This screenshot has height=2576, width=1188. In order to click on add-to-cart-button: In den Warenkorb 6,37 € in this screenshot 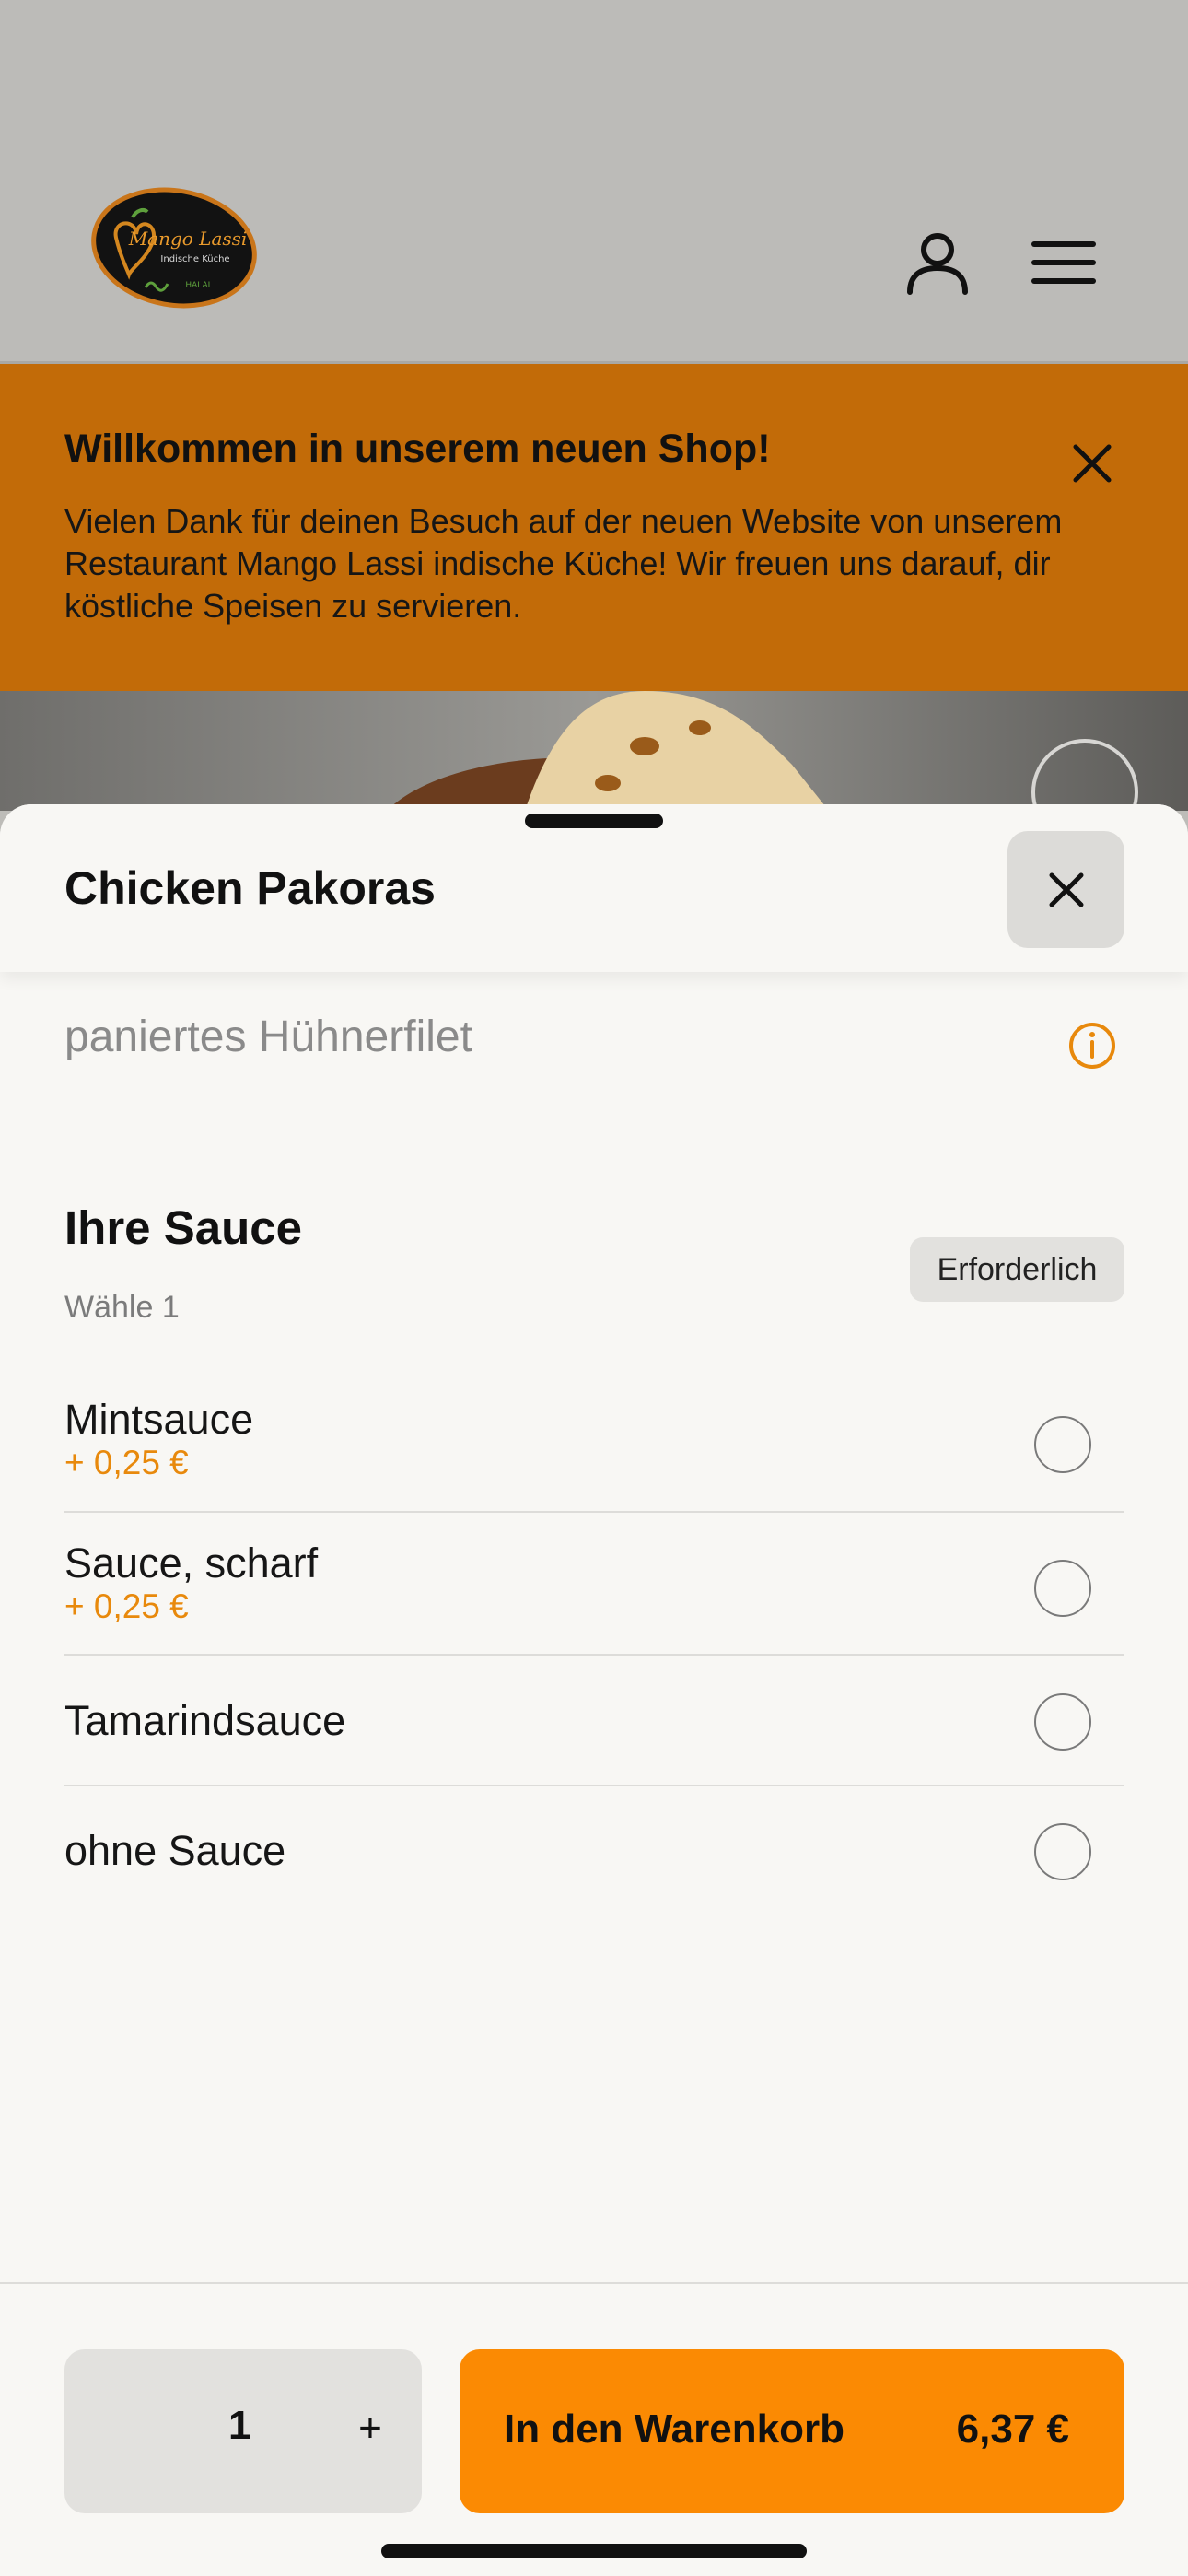, I will do `click(792, 2431)`.